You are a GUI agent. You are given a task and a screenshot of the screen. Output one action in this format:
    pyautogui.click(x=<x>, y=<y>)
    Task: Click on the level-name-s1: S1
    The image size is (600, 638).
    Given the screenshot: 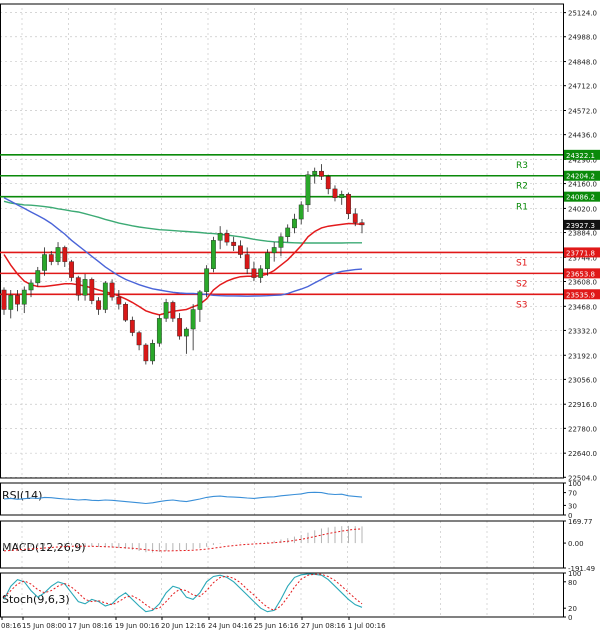 What is the action you would take?
    pyautogui.click(x=521, y=263)
    